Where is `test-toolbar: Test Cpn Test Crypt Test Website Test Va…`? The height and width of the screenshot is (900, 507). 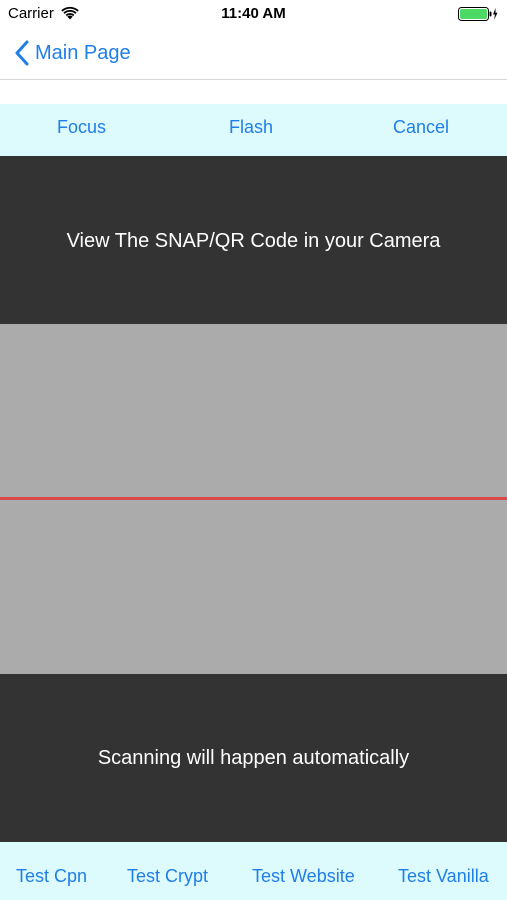
test-toolbar: Test Cpn Test Crypt Test Website Test Va… is located at coordinates (253, 871).